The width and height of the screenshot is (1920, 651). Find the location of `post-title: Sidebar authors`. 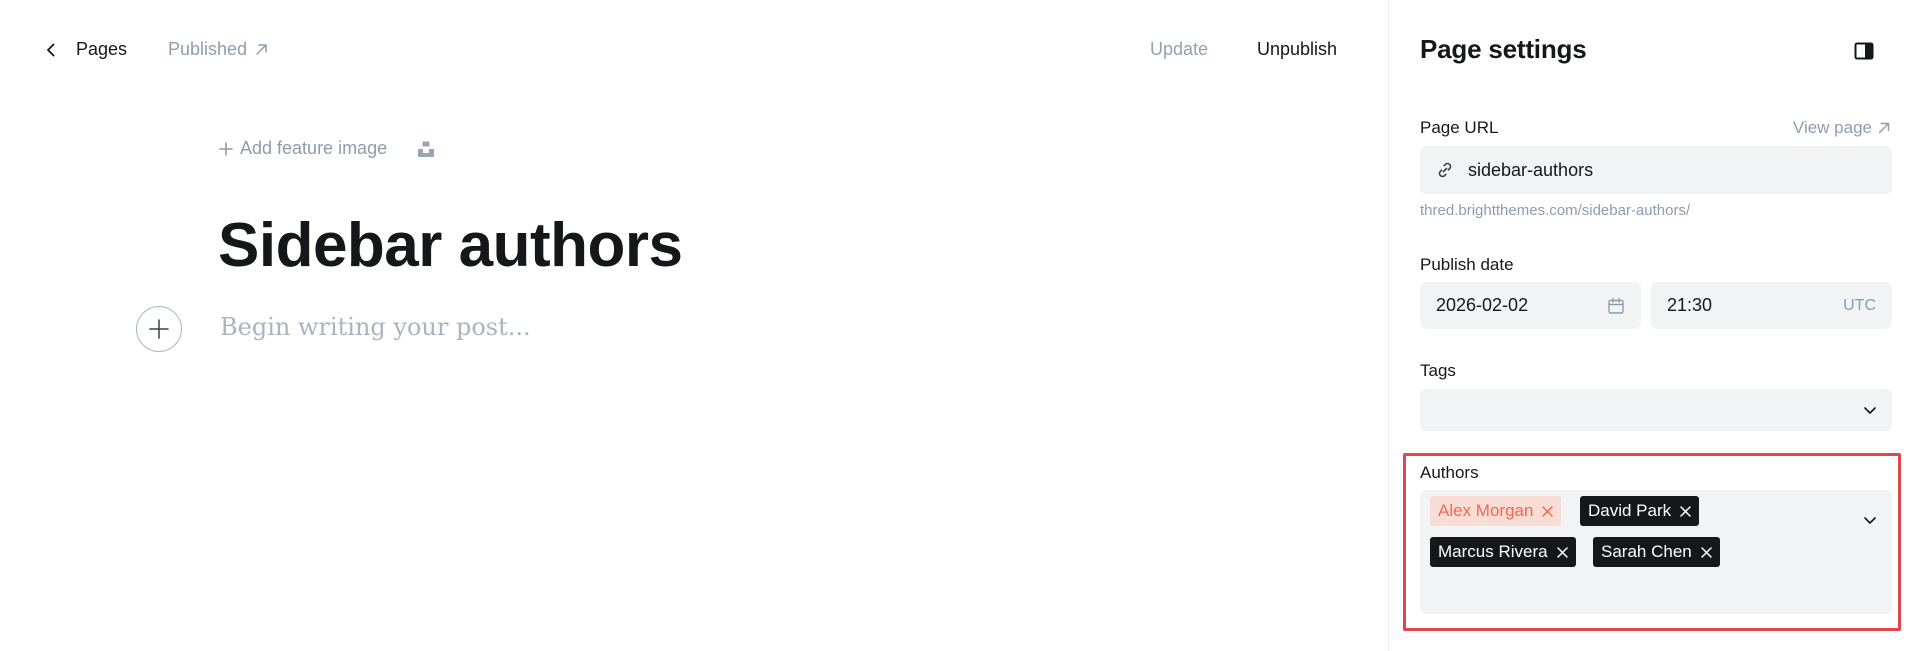

post-title: Sidebar authors is located at coordinates (450, 245).